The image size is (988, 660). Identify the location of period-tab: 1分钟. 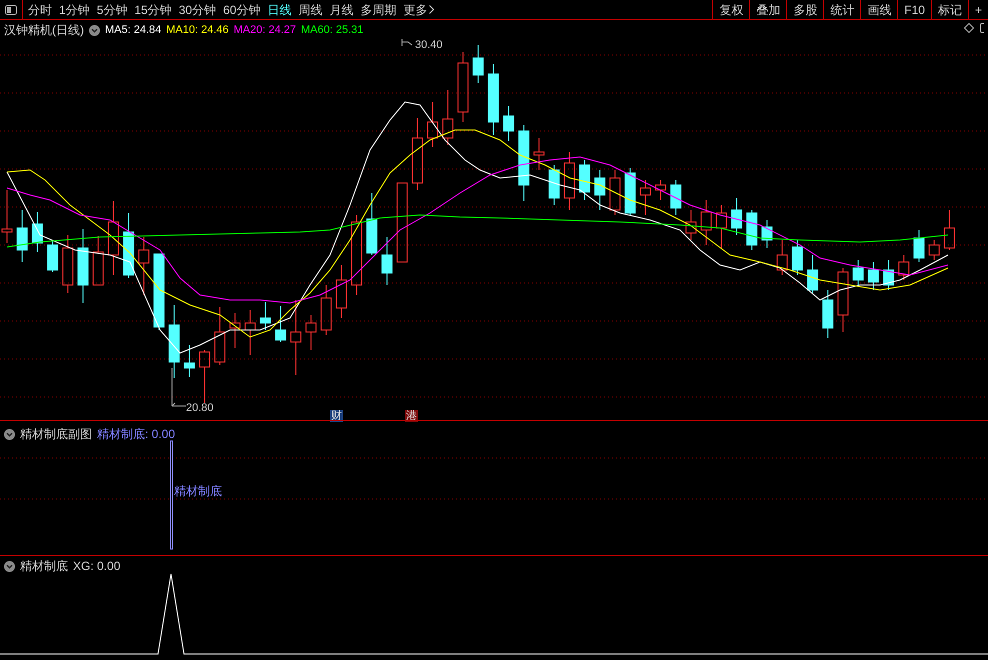
(74, 9).